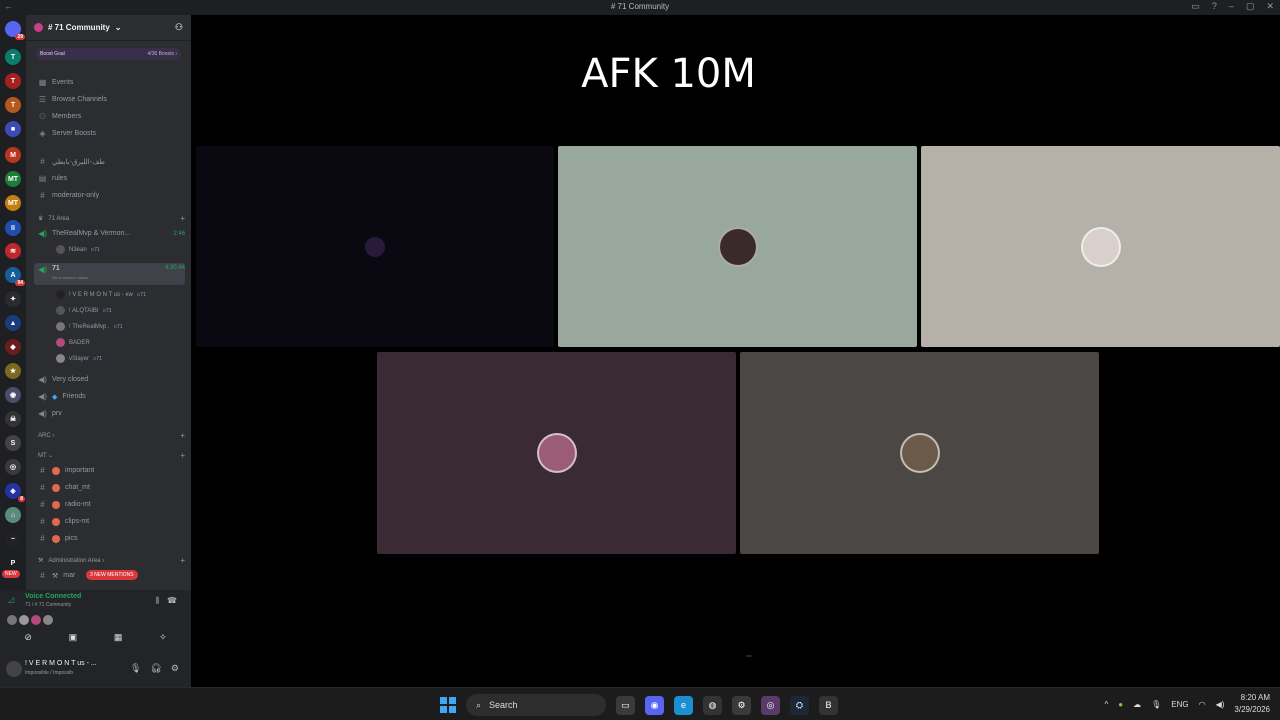  I want to click on soundboard-icon: ✧, so click(163, 637).